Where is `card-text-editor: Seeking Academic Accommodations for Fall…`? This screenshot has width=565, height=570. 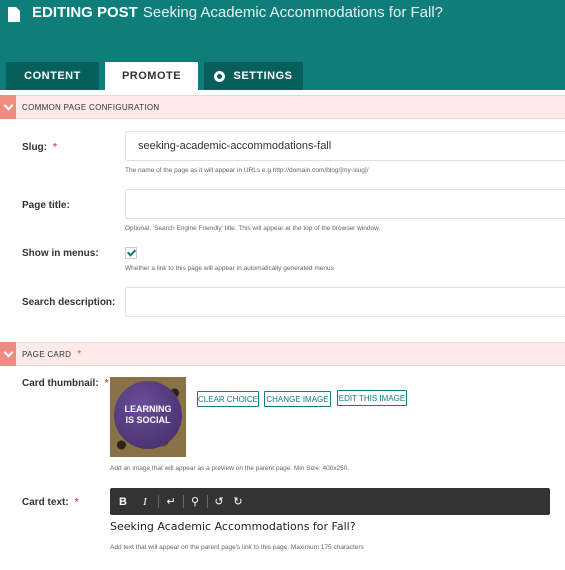 card-text-editor: Seeking Academic Accommodations for Fall… is located at coordinates (233, 526).